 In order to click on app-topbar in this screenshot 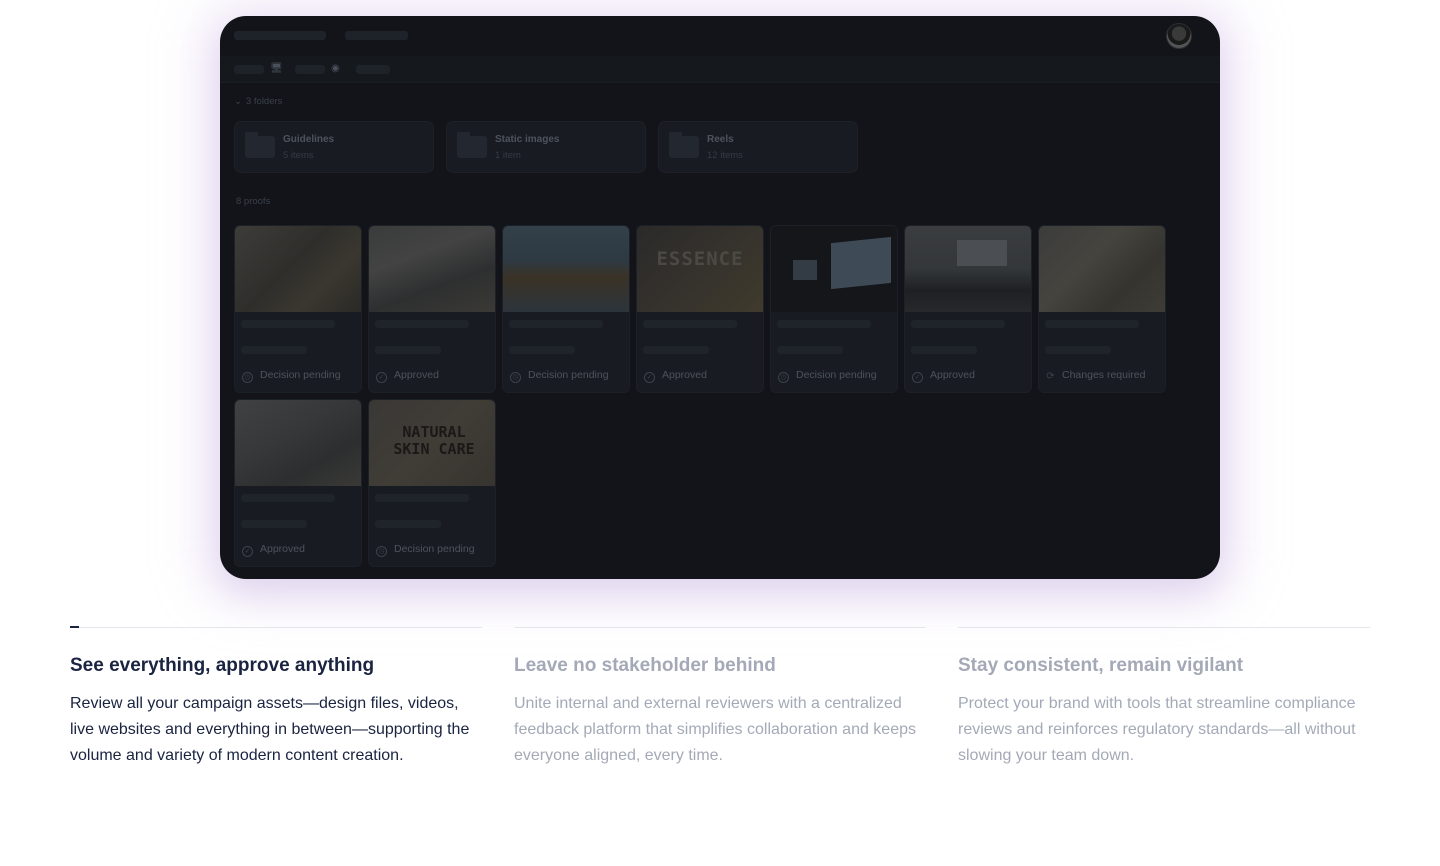, I will do `click(720, 36)`.